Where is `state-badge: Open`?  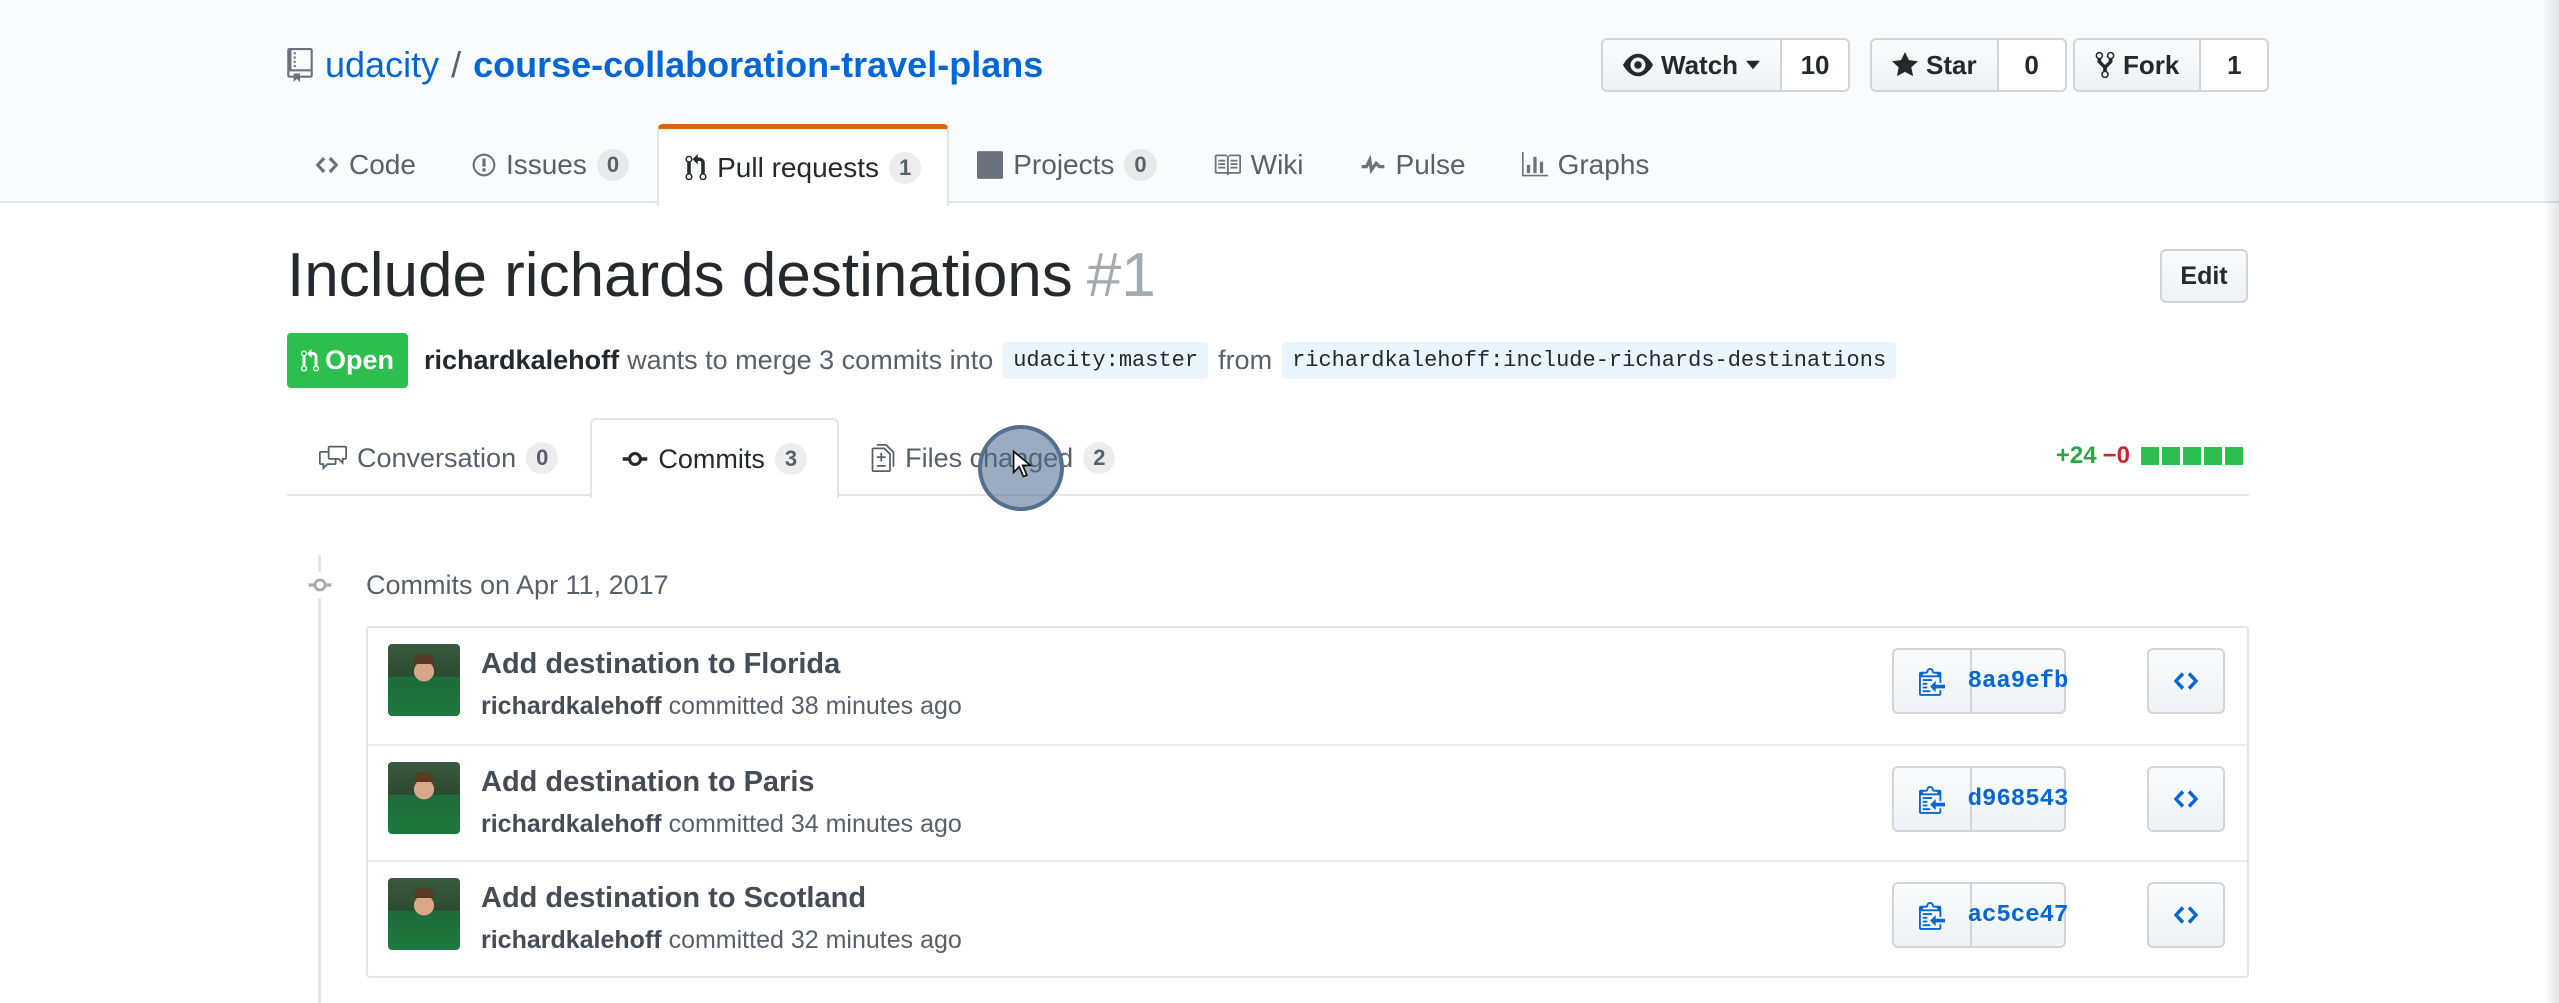 state-badge: Open is located at coordinates (348, 360).